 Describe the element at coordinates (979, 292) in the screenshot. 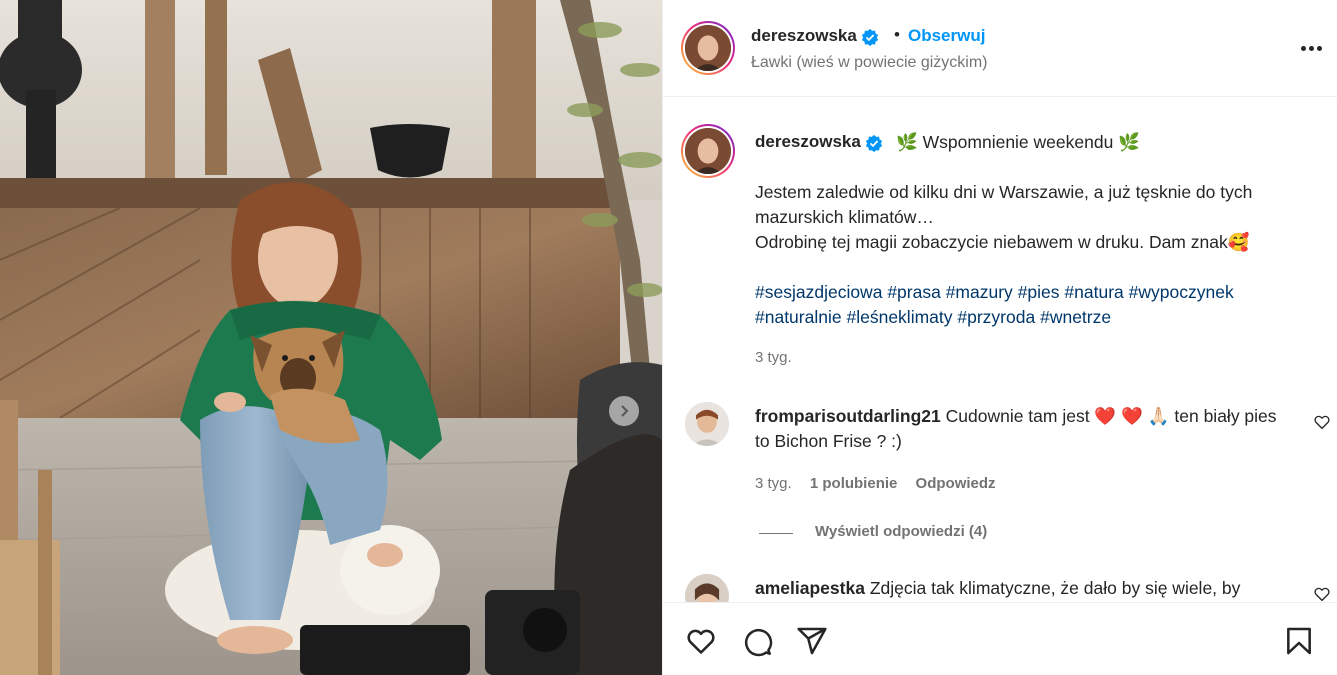

I see `hashtag-link: #mazury` at that location.